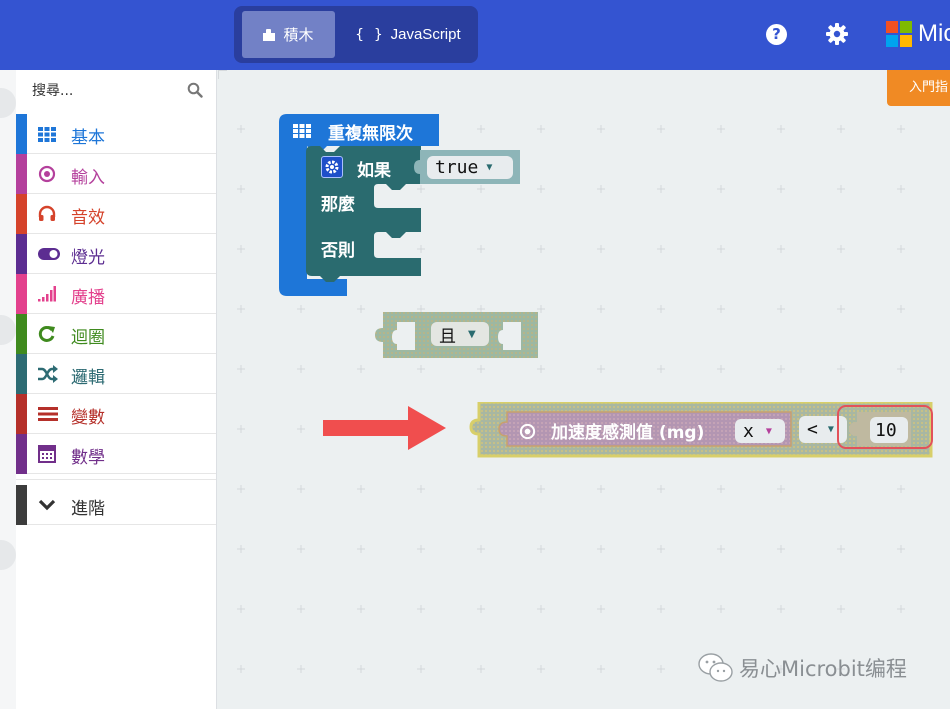 This screenshot has width=950, height=709. Describe the element at coordinates (899, 34) in the screenshot. I see `microsoft-logo-icon` at that location.